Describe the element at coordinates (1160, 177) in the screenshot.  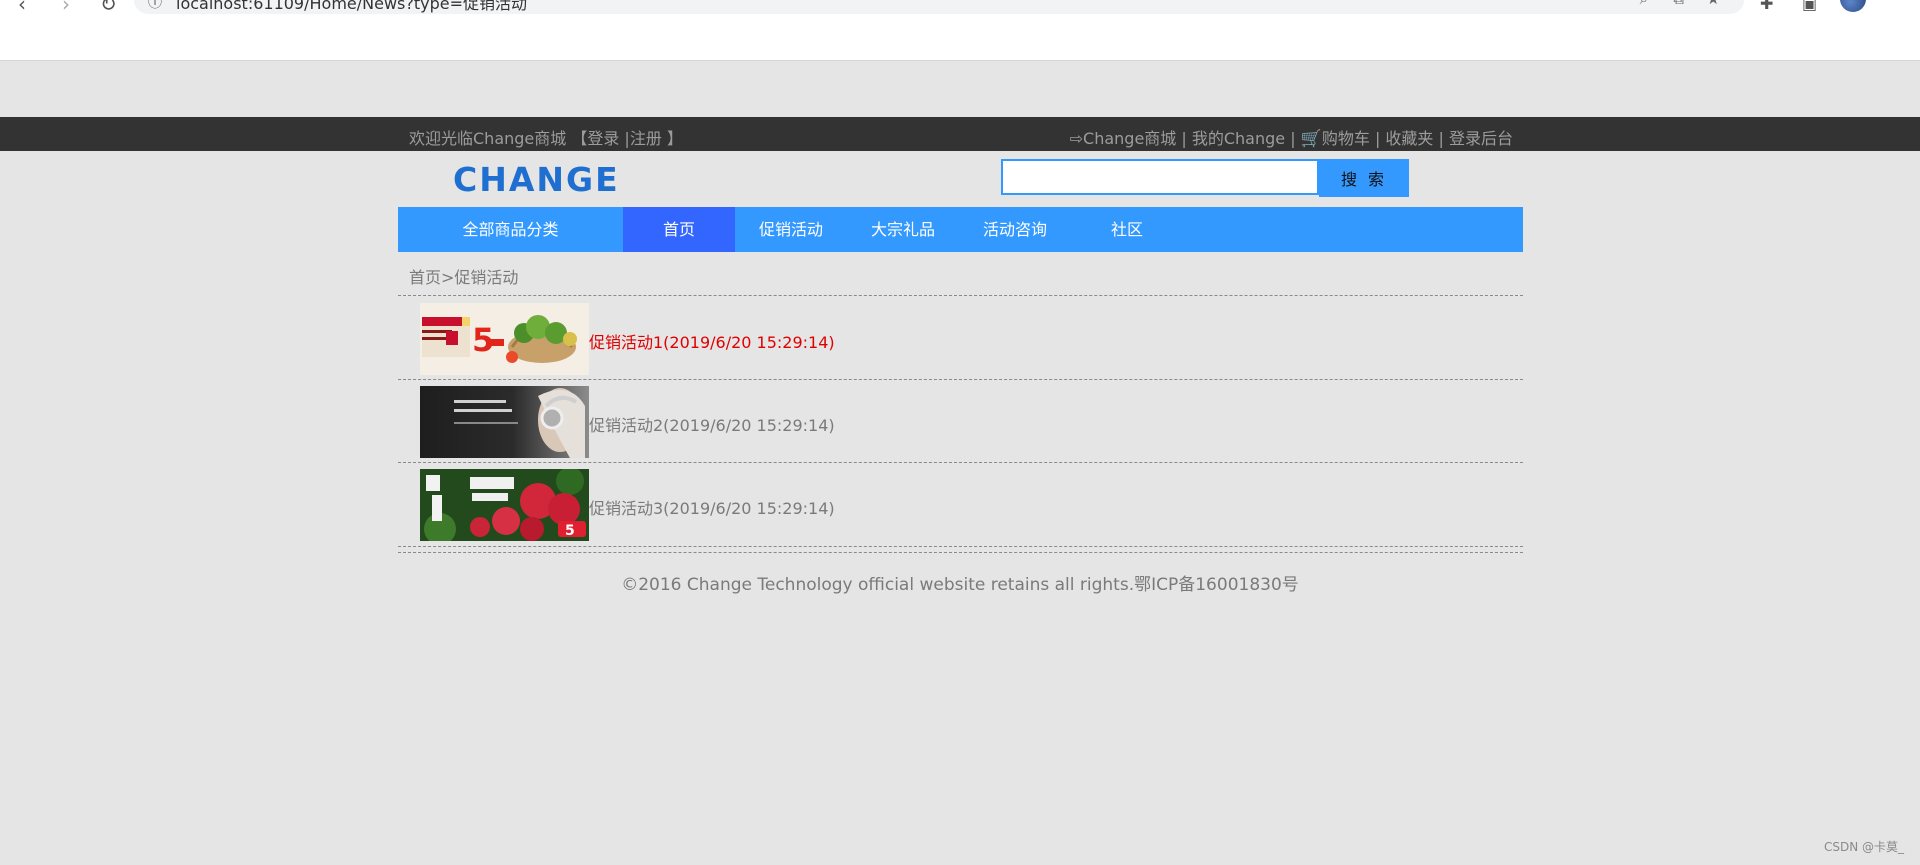
I see `search-input` at that location.